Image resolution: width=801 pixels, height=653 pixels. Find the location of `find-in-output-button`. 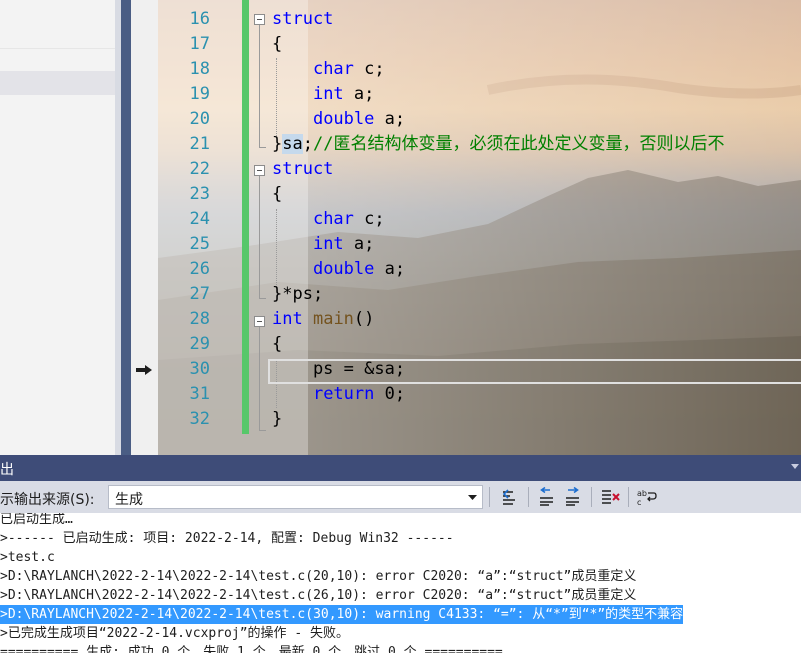

find-in-output-button is located at coordinates (510, 497).